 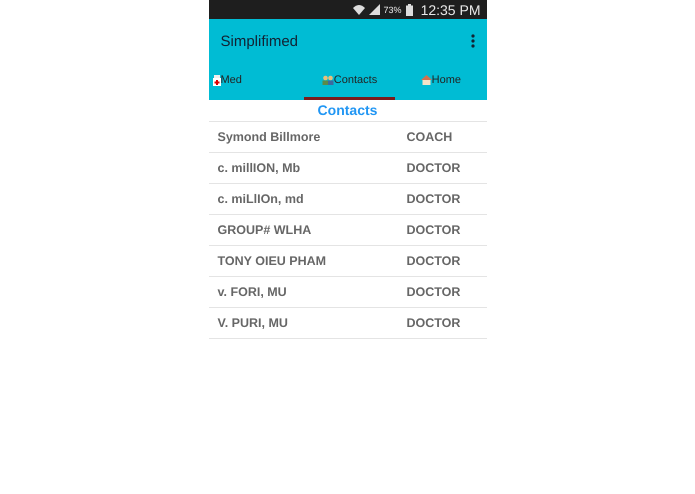 I want to click on overflow-menu-icon, so click(x=472, y=41).